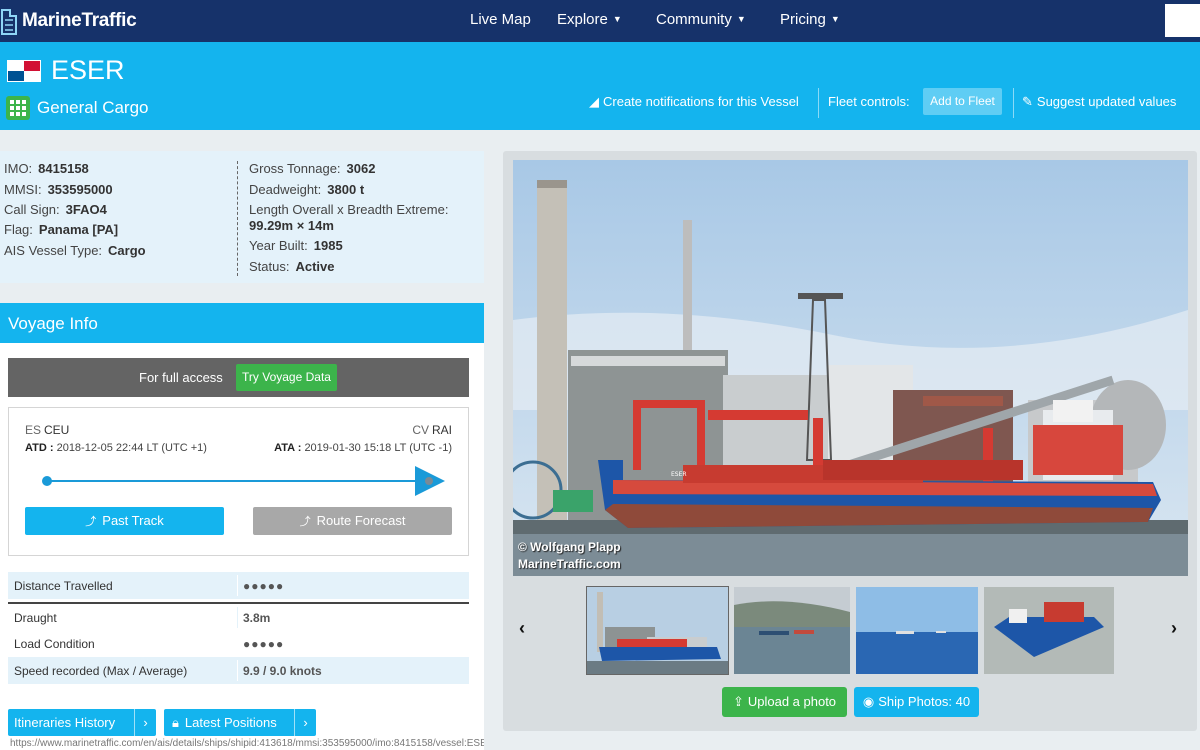 This screenshot has height=750, width=1200. Describe the element at coordinates (305, 522) in the screenshot. I see `route-icon: ⤴` at that location.